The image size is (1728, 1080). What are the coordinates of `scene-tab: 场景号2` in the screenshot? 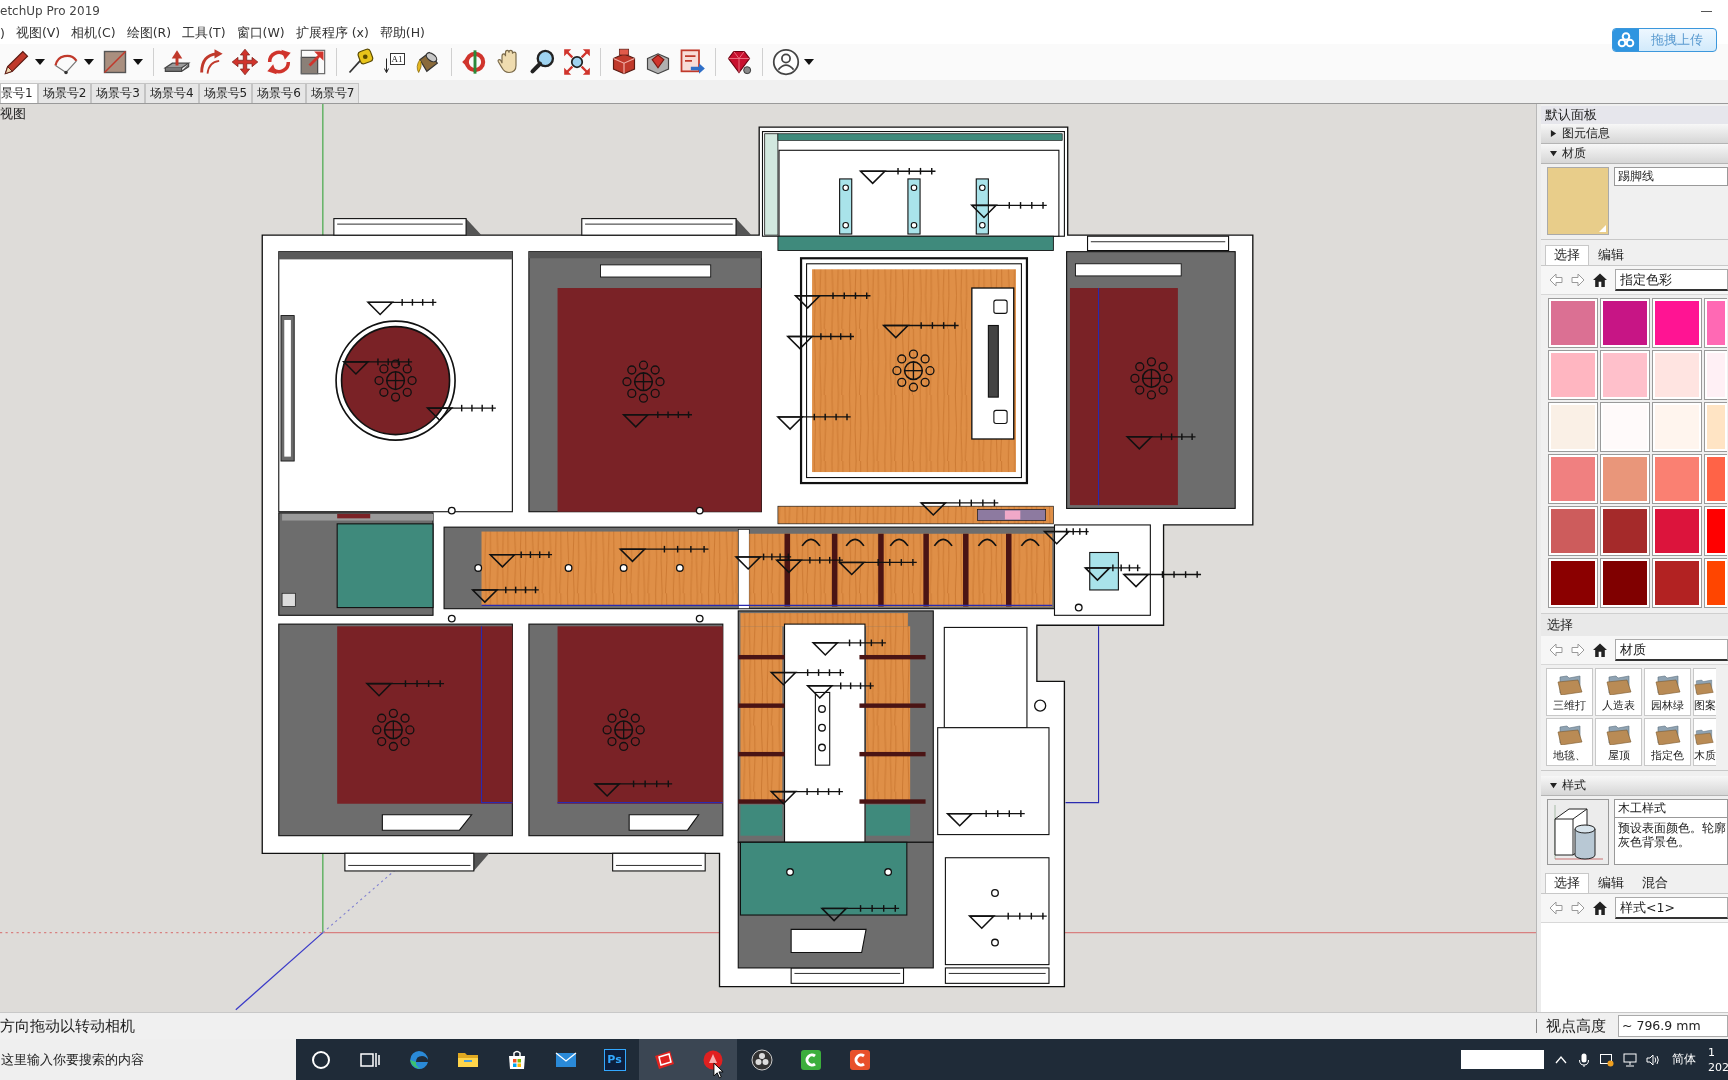 It's located at (64, 93).